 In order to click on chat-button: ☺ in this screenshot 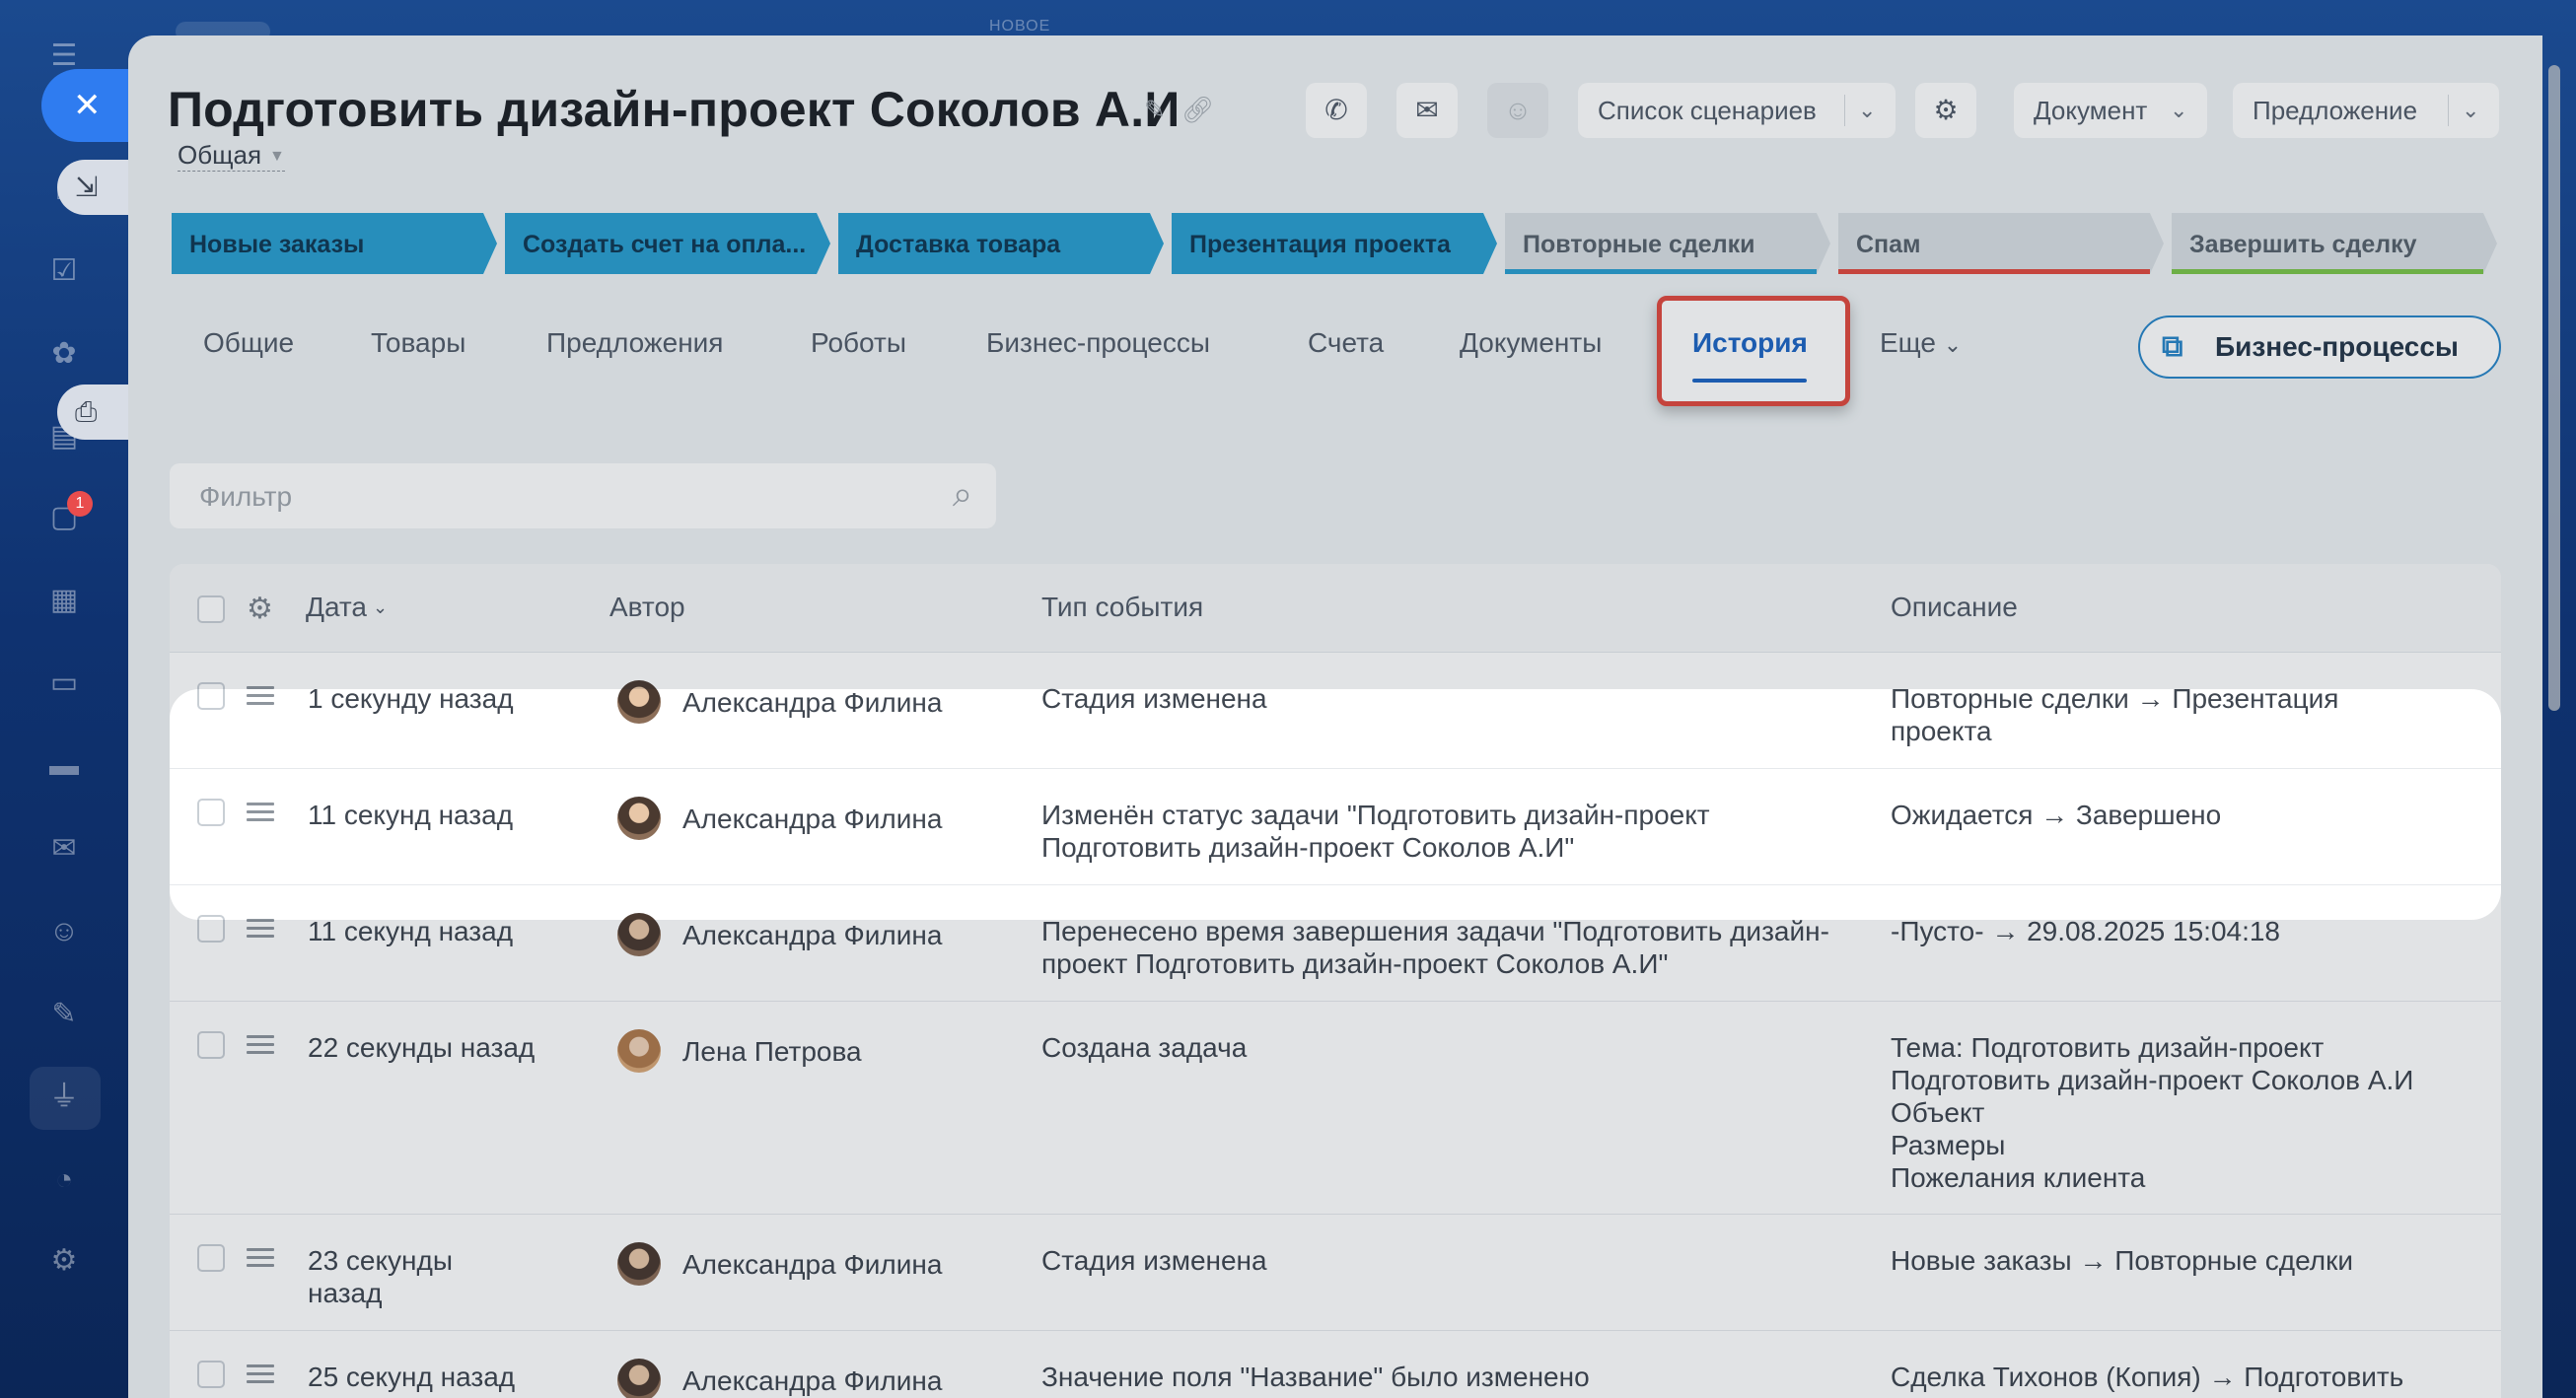, I will do `click(1517, 110)`.